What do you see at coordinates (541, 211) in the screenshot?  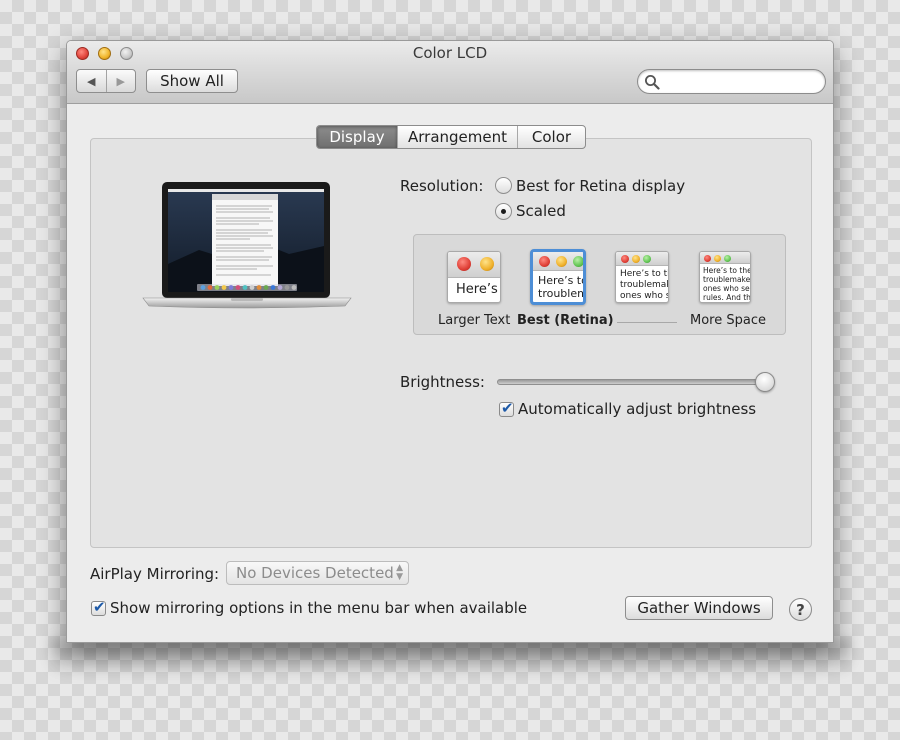 I see `radio-scaled-label: Scaled` at bounding box center [541, 211].